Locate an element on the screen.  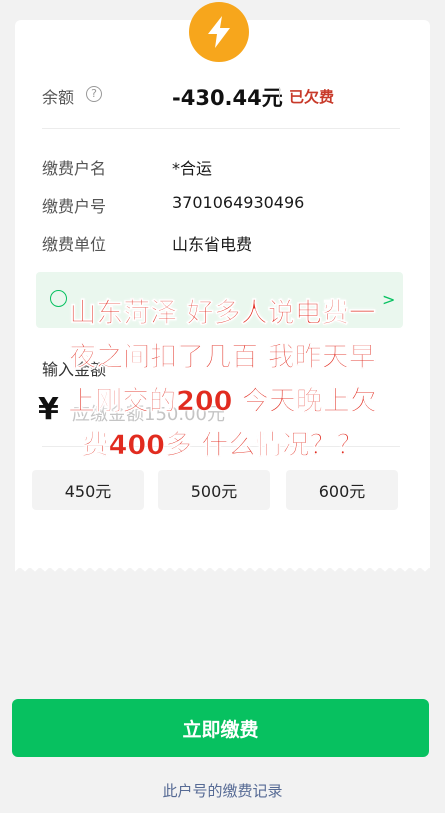
account-number-value: 3701064930496 is located at coordinates (238, 202).